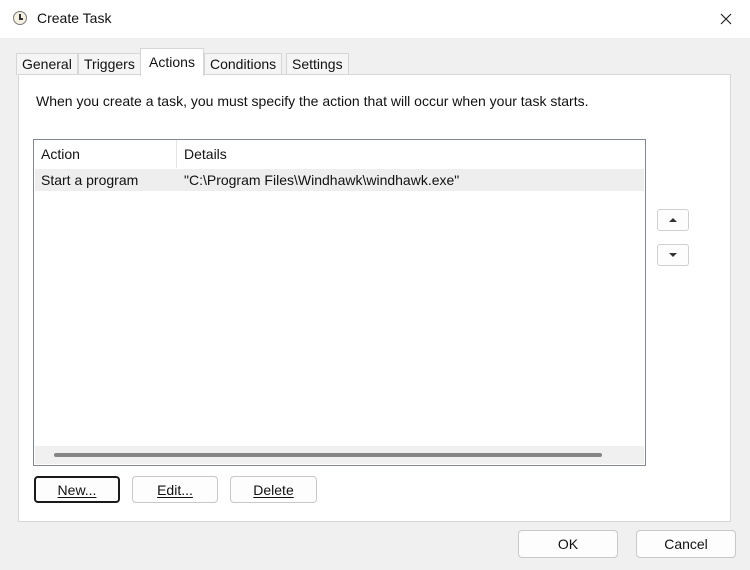  I want to click on list-header: Action Details, so click(339, 154).